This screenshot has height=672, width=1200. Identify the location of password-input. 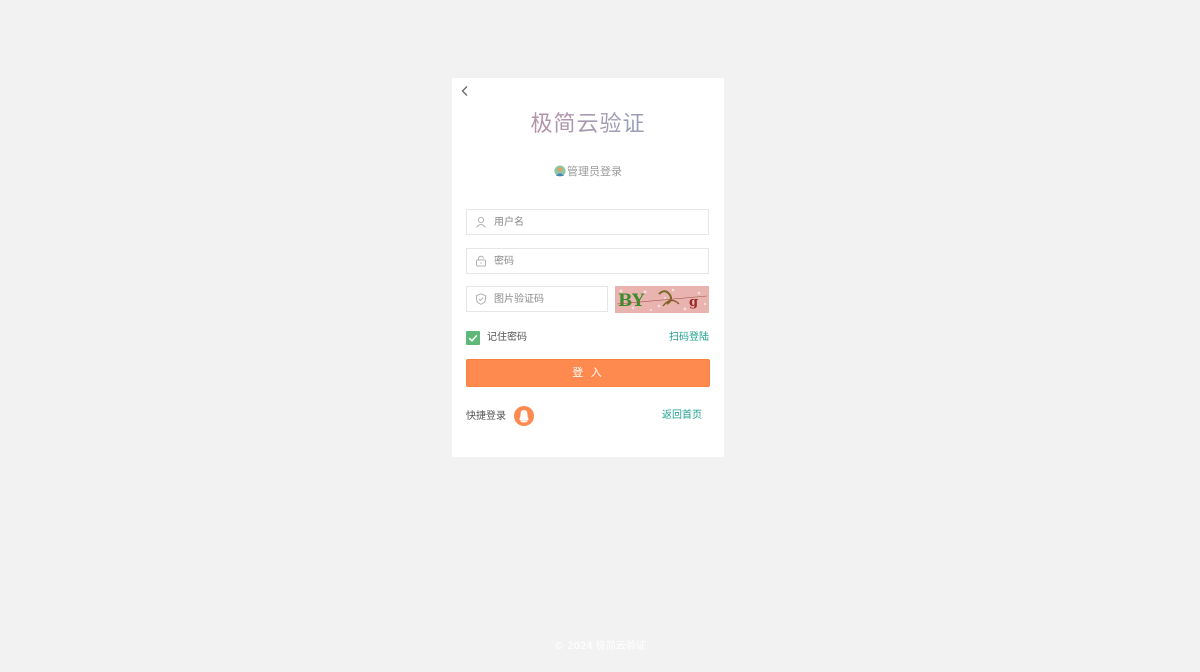
(594, 261).